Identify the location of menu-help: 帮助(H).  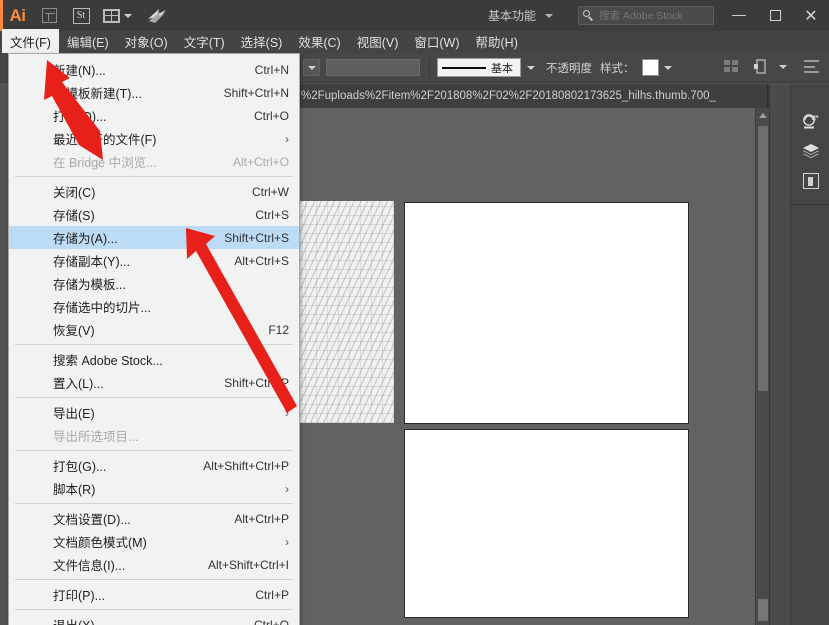
(497, 42).